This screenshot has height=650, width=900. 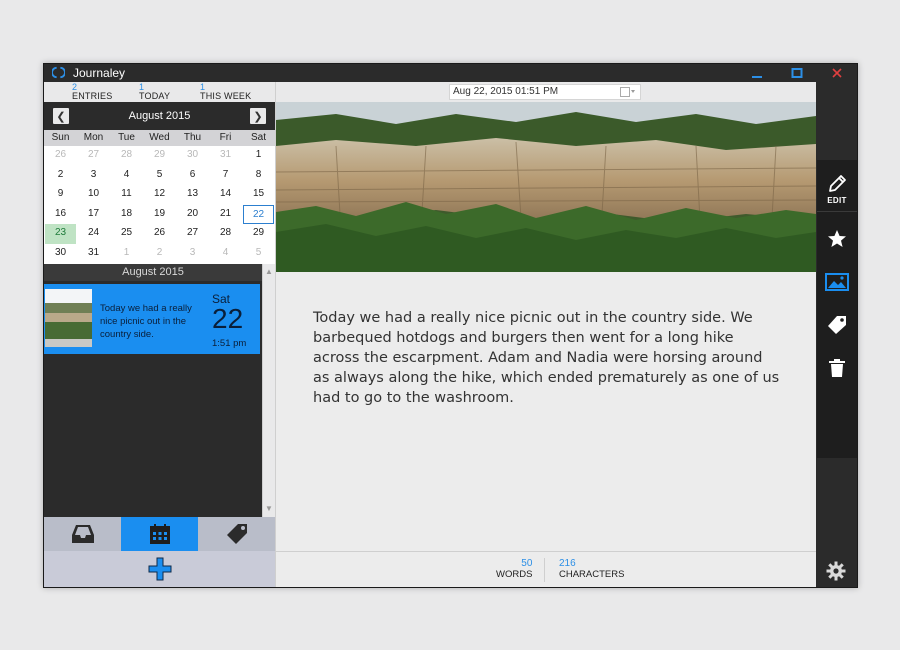 I want to click on calendar-day: 25, so click(x=126, y=234).